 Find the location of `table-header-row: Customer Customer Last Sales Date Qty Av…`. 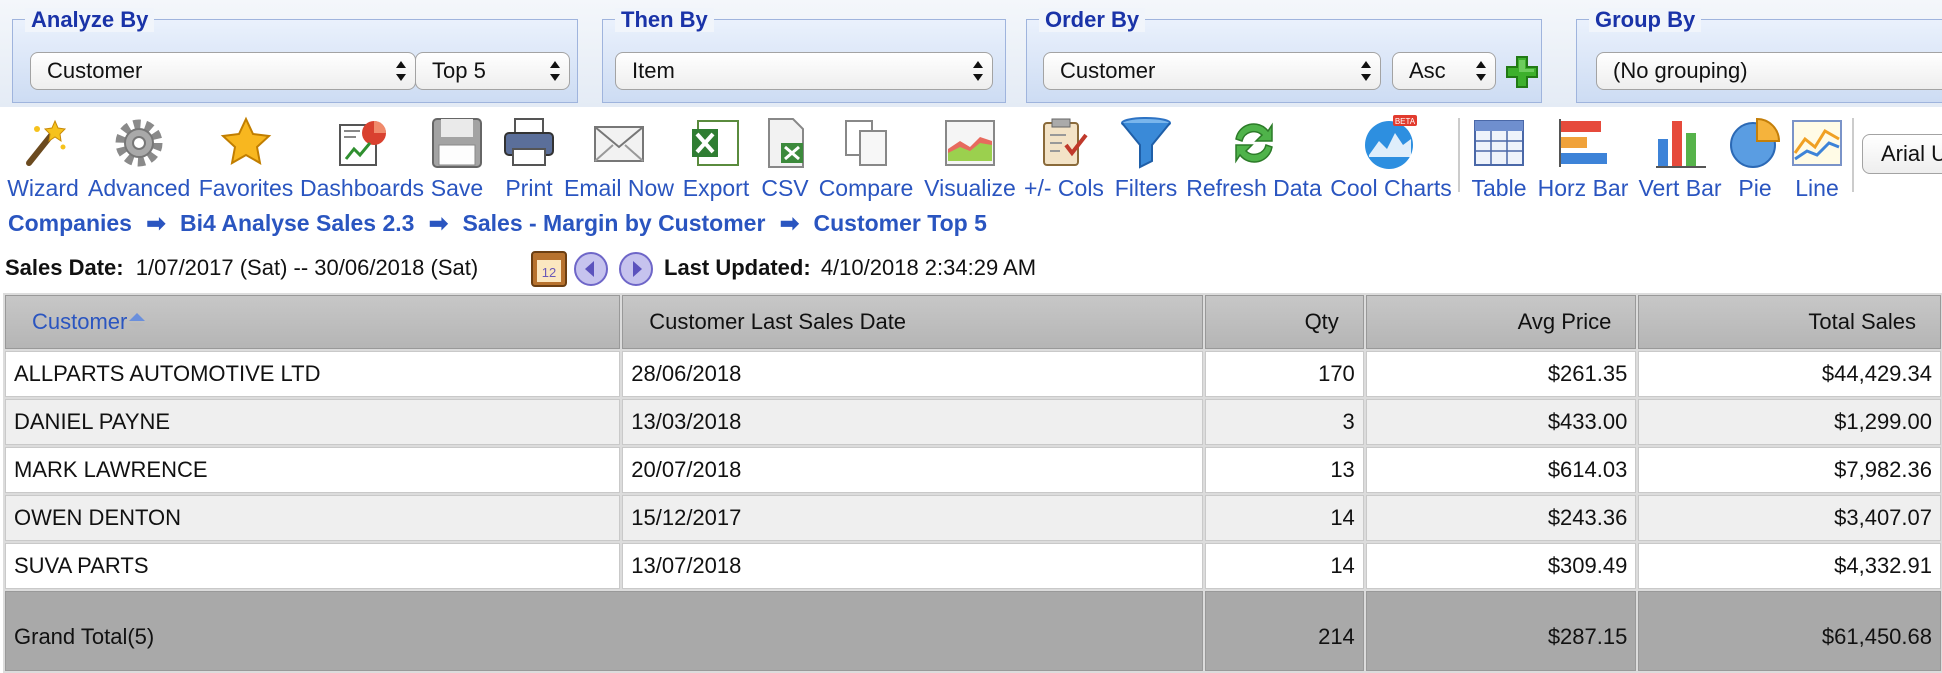

table-header-row: Customer Customer Last Sales Date Qty Av… is located at coordinates (973, 322).